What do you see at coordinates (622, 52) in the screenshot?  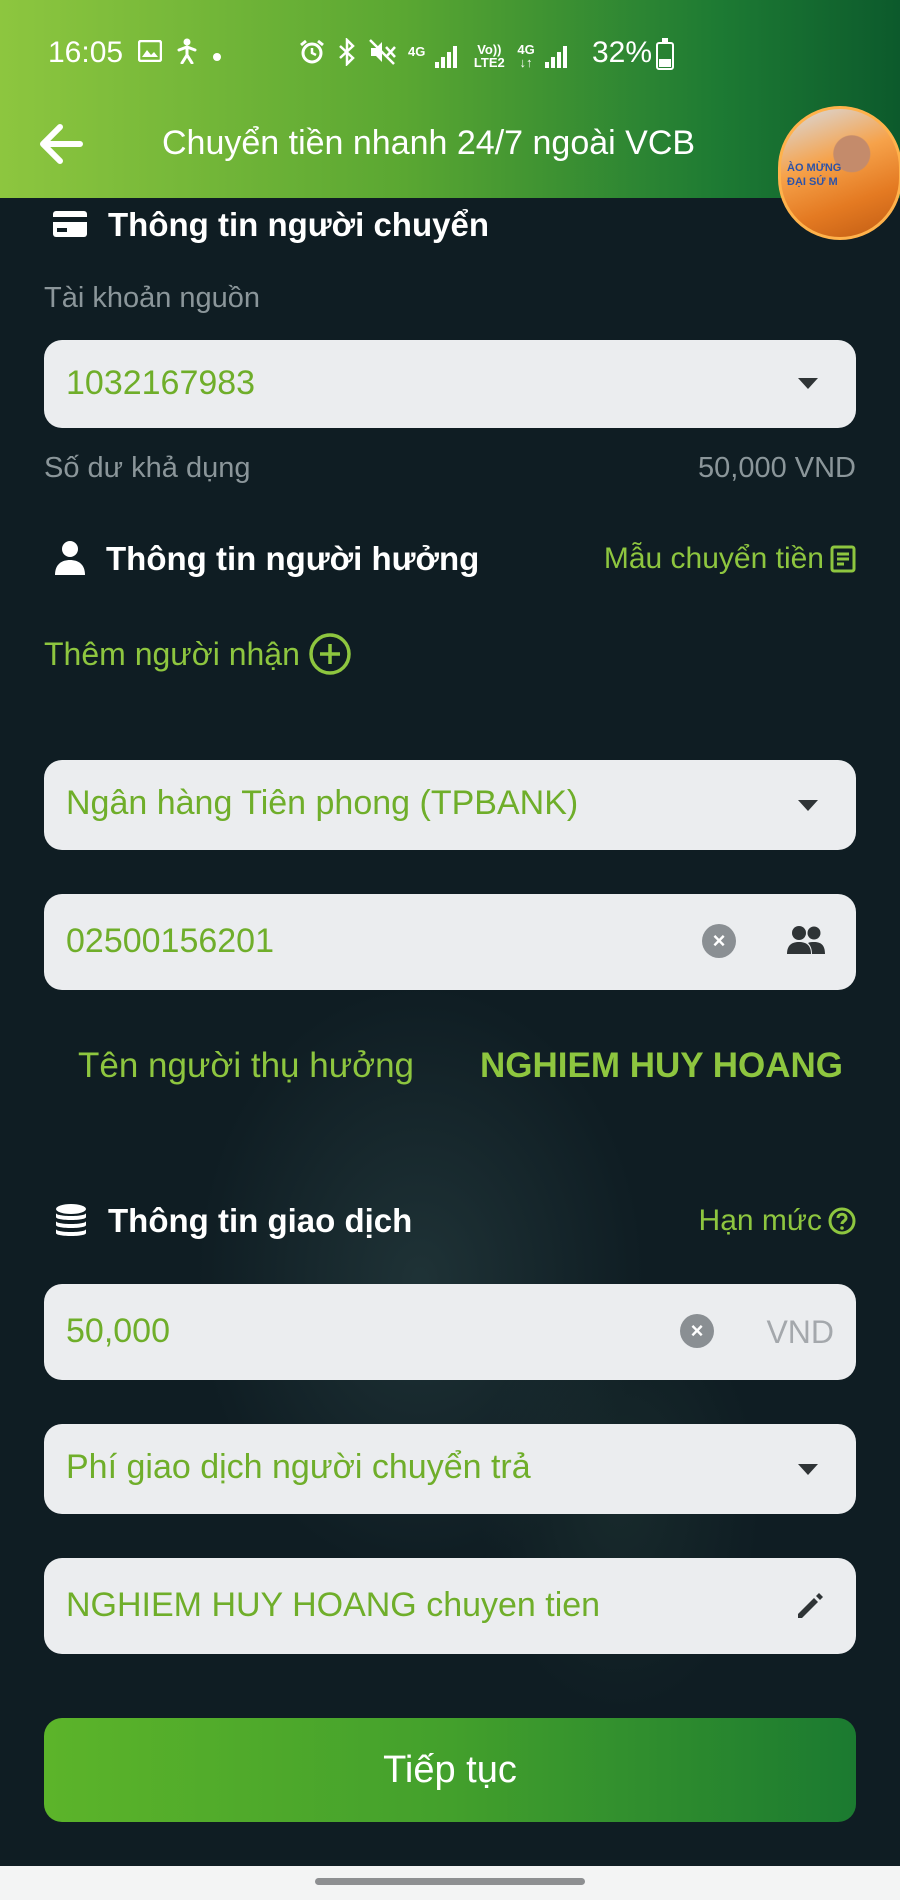 I see `battery-percent: 32%` at bounding box center [622, 52].